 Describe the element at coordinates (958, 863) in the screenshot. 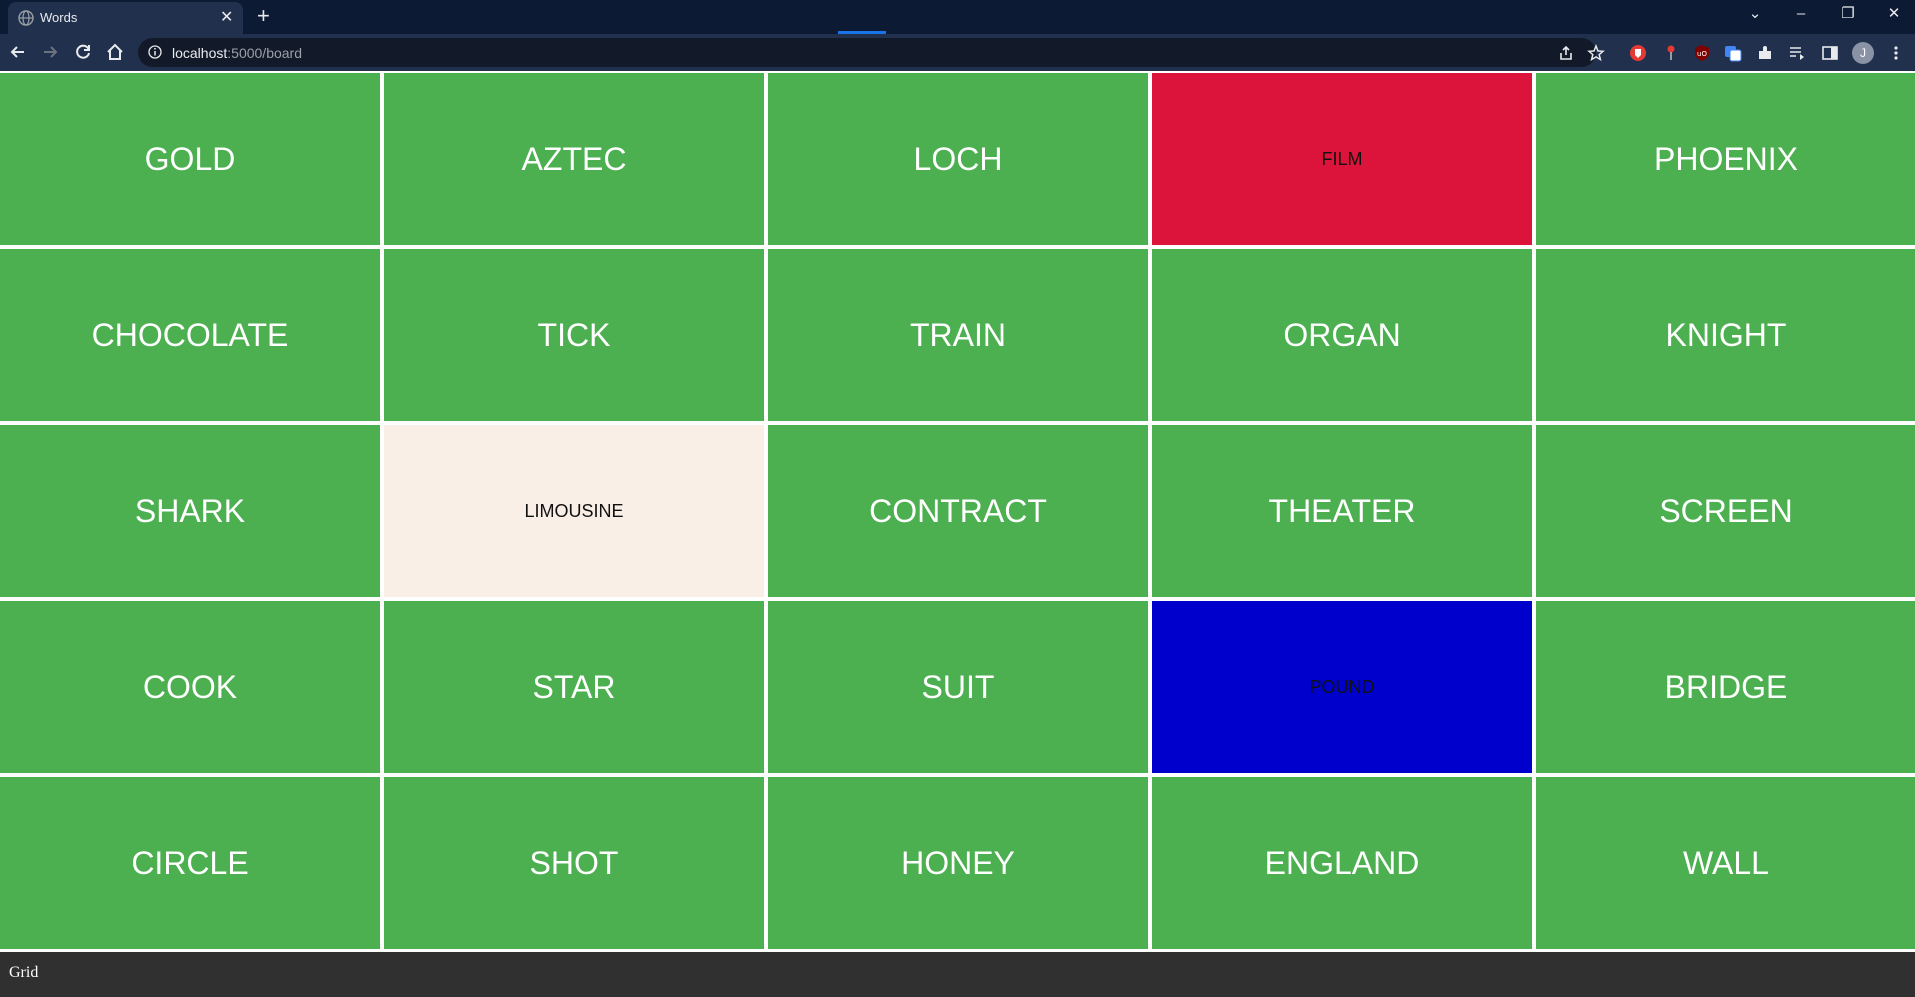

I see `word-card-honey: HONEY` at that location.